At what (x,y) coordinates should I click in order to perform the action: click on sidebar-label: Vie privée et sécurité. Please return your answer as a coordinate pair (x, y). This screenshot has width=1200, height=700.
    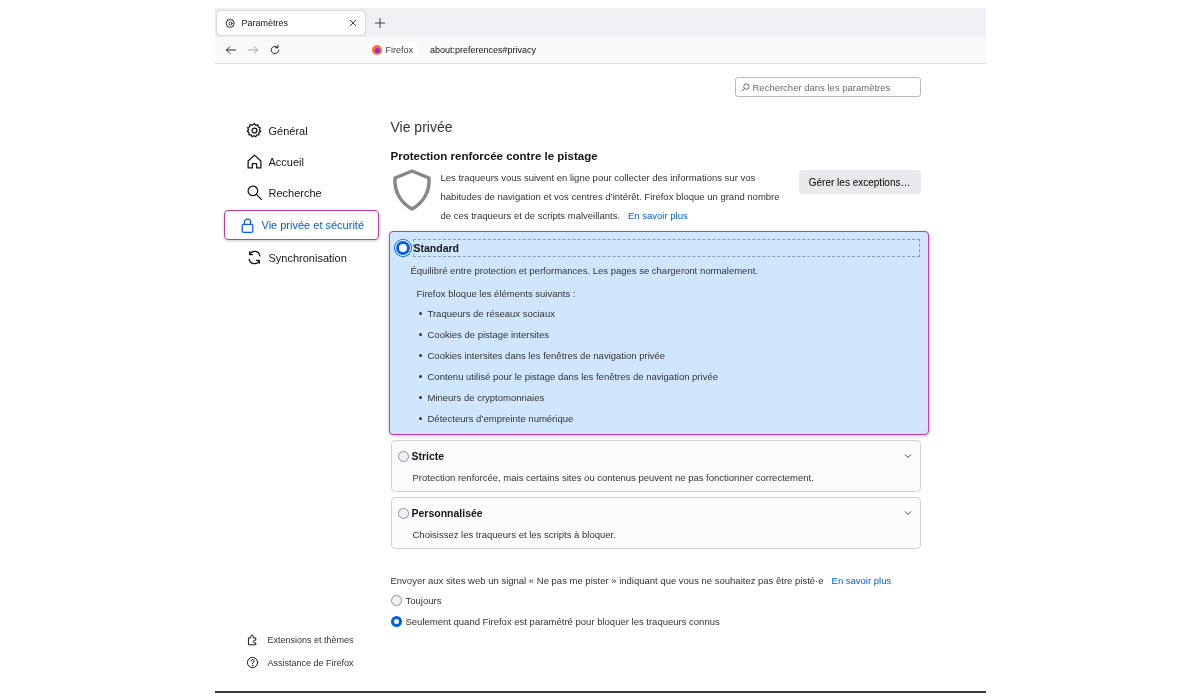
    Looking at the image, I should click on (313, 225).